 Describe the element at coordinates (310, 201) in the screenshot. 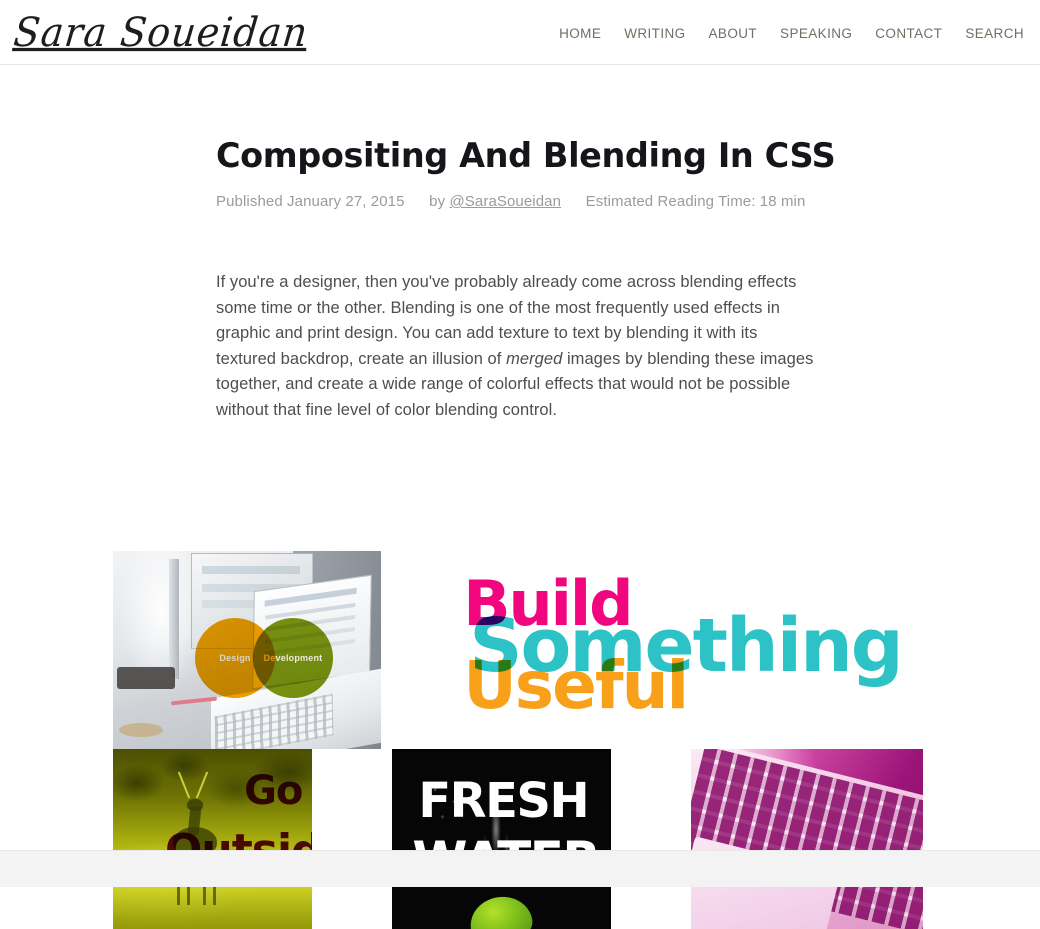

I see `publish-date: Published January 27, 2015` at that location.